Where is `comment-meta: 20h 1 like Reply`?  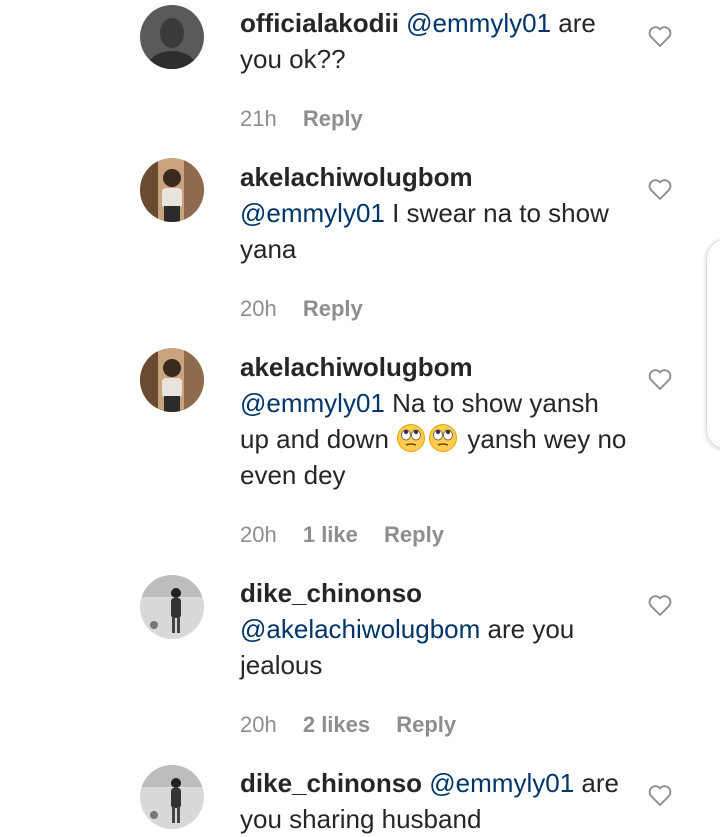 comment-meta: 20h 1 like Reply is located at coordinates (352, 535).